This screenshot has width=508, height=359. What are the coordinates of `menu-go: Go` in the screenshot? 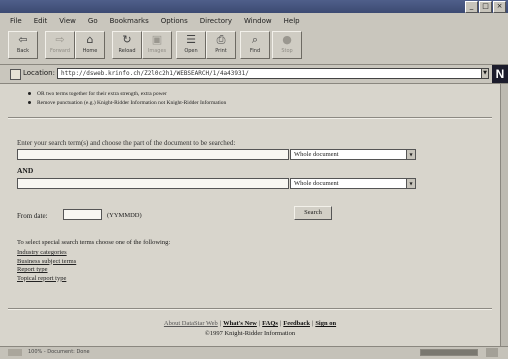 It's located at (93, 21).